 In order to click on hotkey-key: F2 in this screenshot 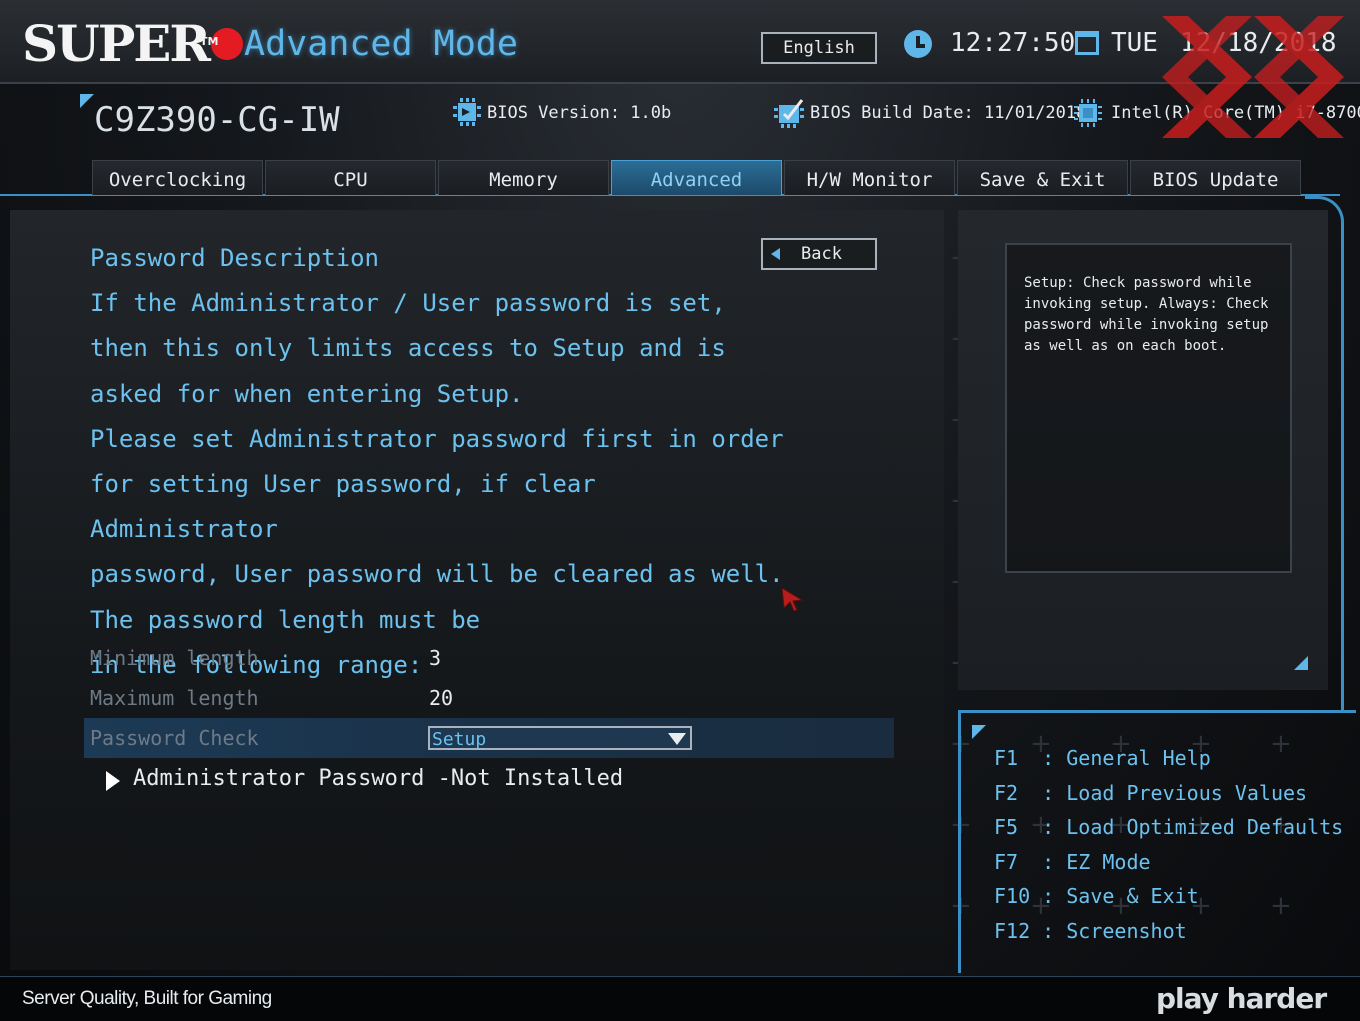, I will do `click(1012, 792)`.